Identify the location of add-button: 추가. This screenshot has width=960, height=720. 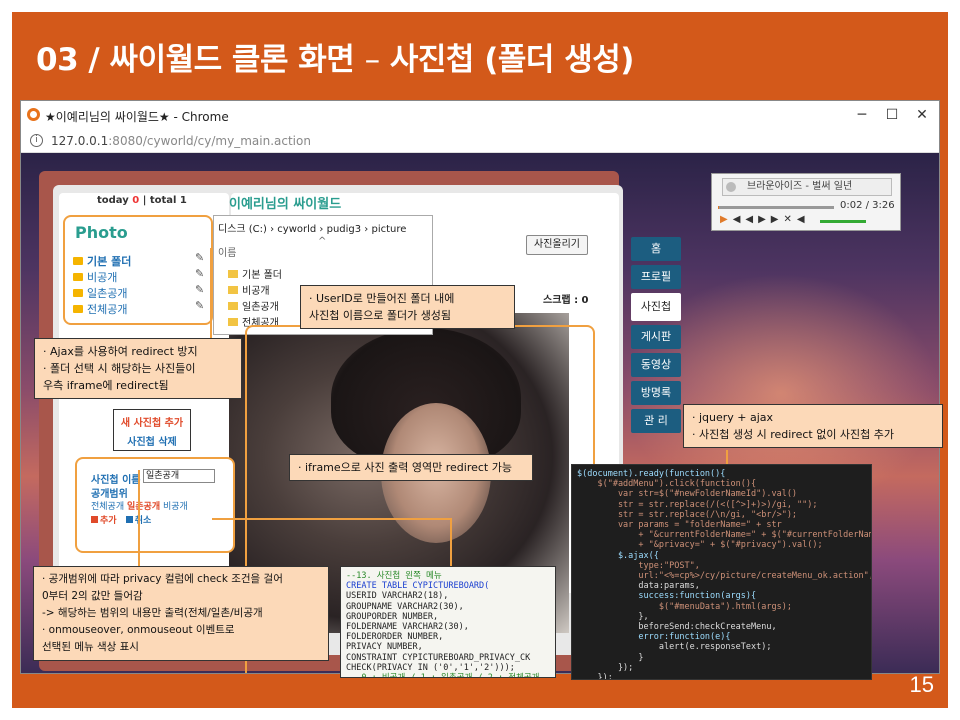
(108, 521).